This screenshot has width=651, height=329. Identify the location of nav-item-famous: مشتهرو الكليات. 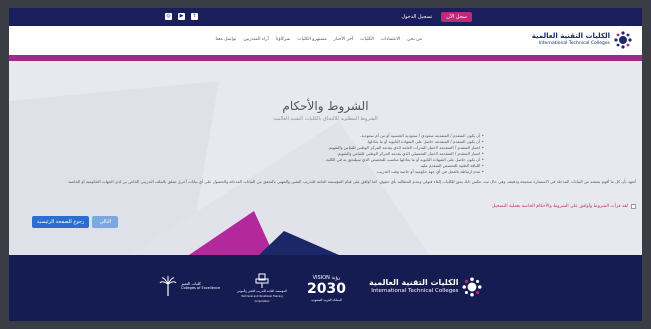
(312, 39).